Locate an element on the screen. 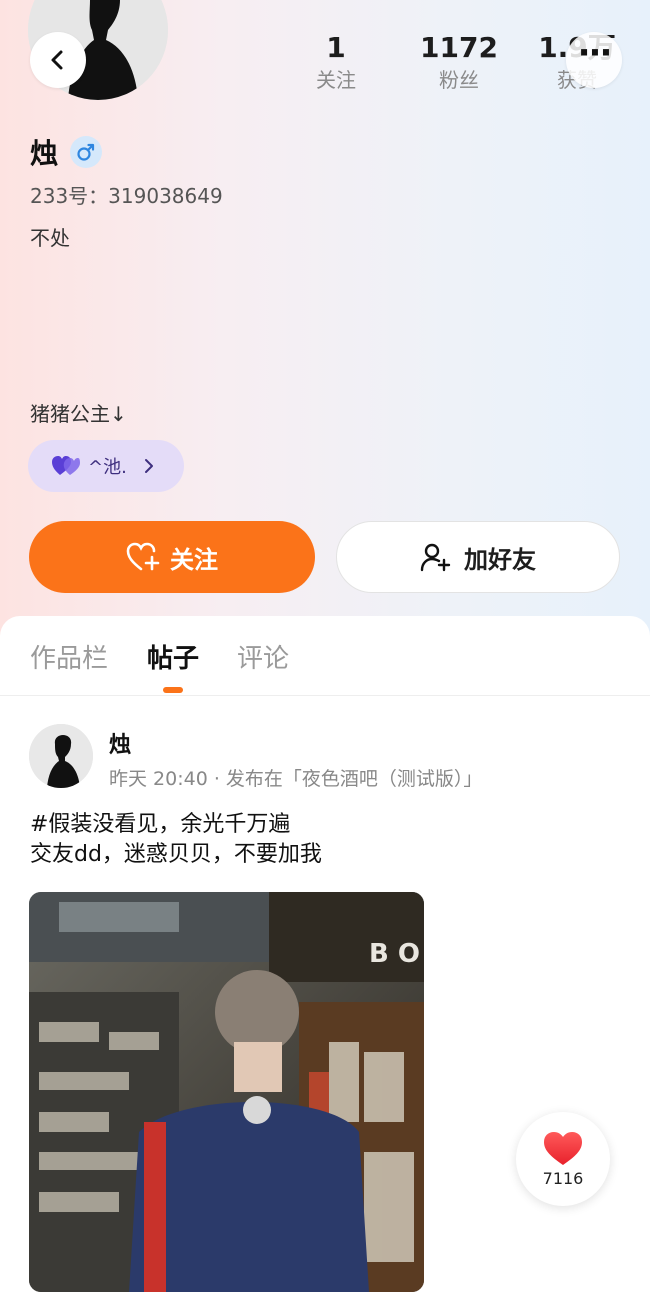 The image size is (650, 1292). svg-text: B O is located at coordinates (394, 954).